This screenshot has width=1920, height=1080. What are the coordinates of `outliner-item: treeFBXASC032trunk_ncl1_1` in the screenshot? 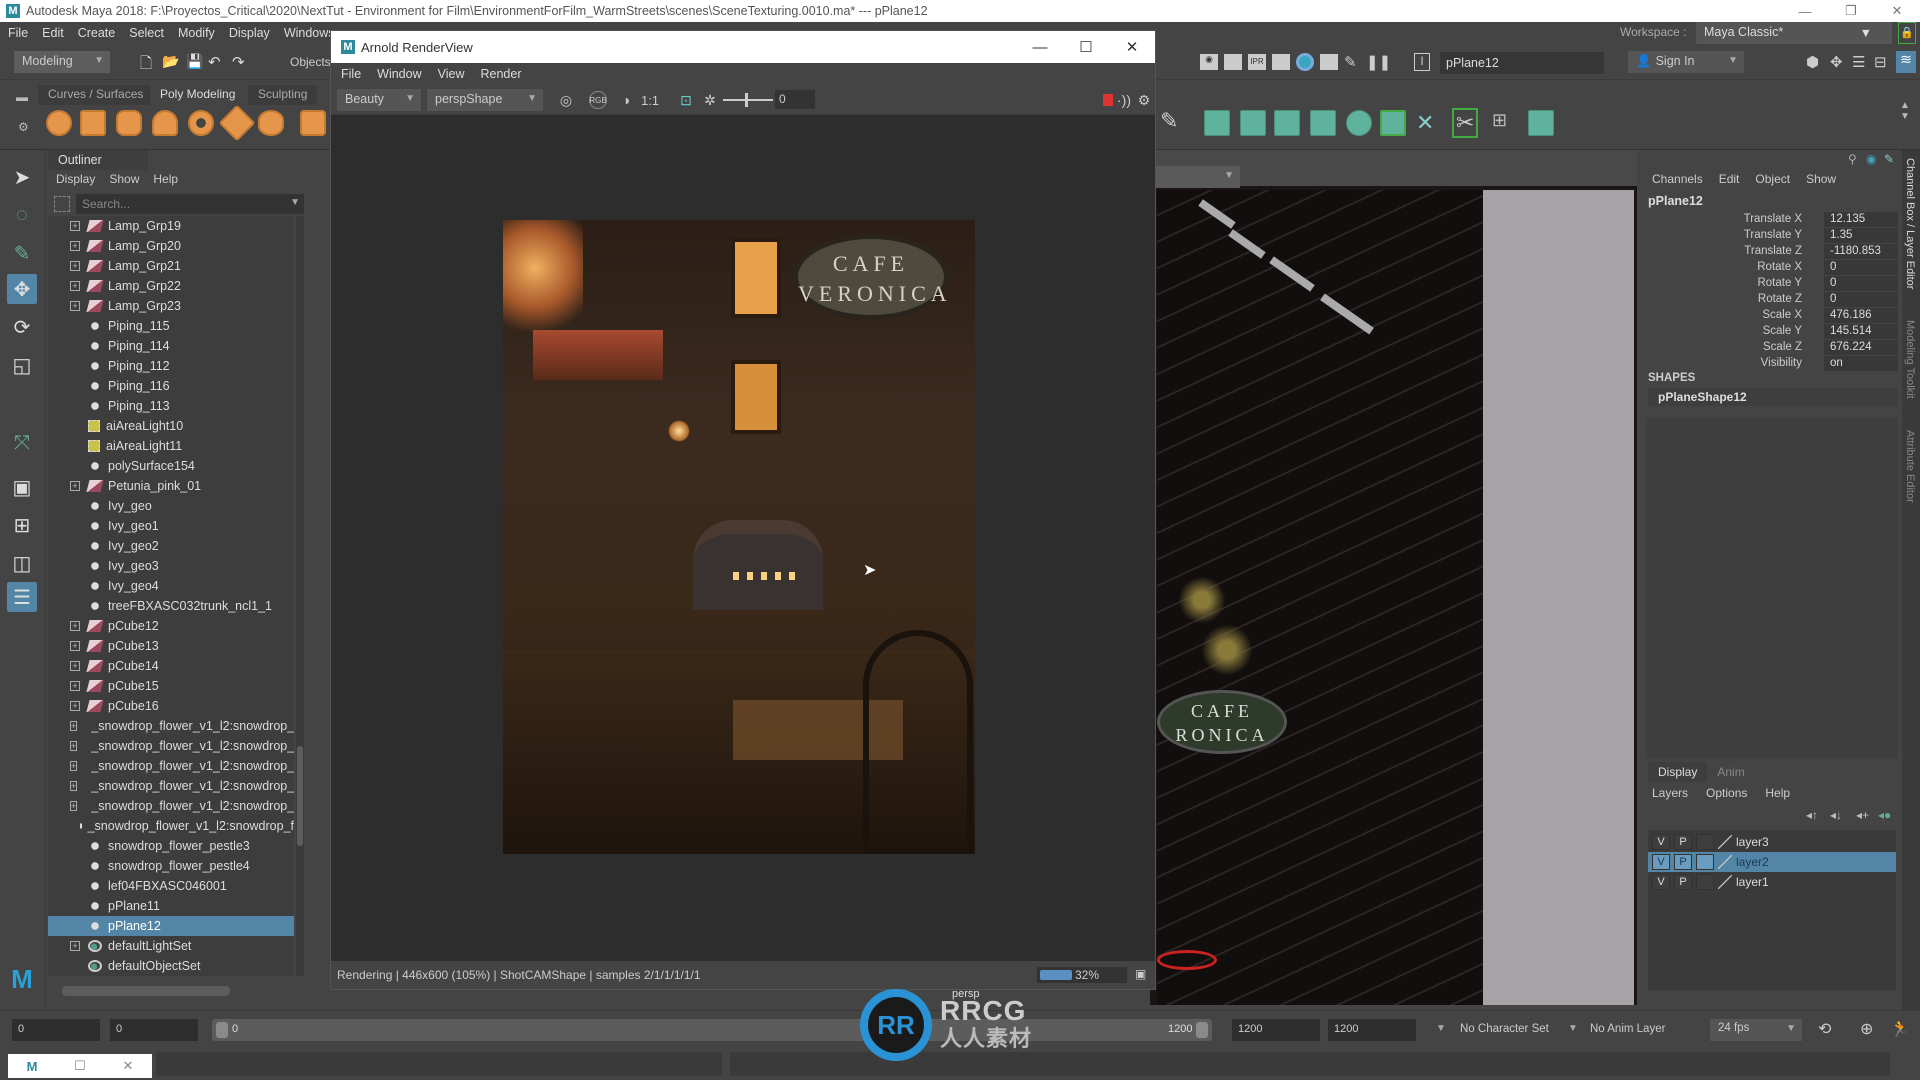 It's located at (171, 606).